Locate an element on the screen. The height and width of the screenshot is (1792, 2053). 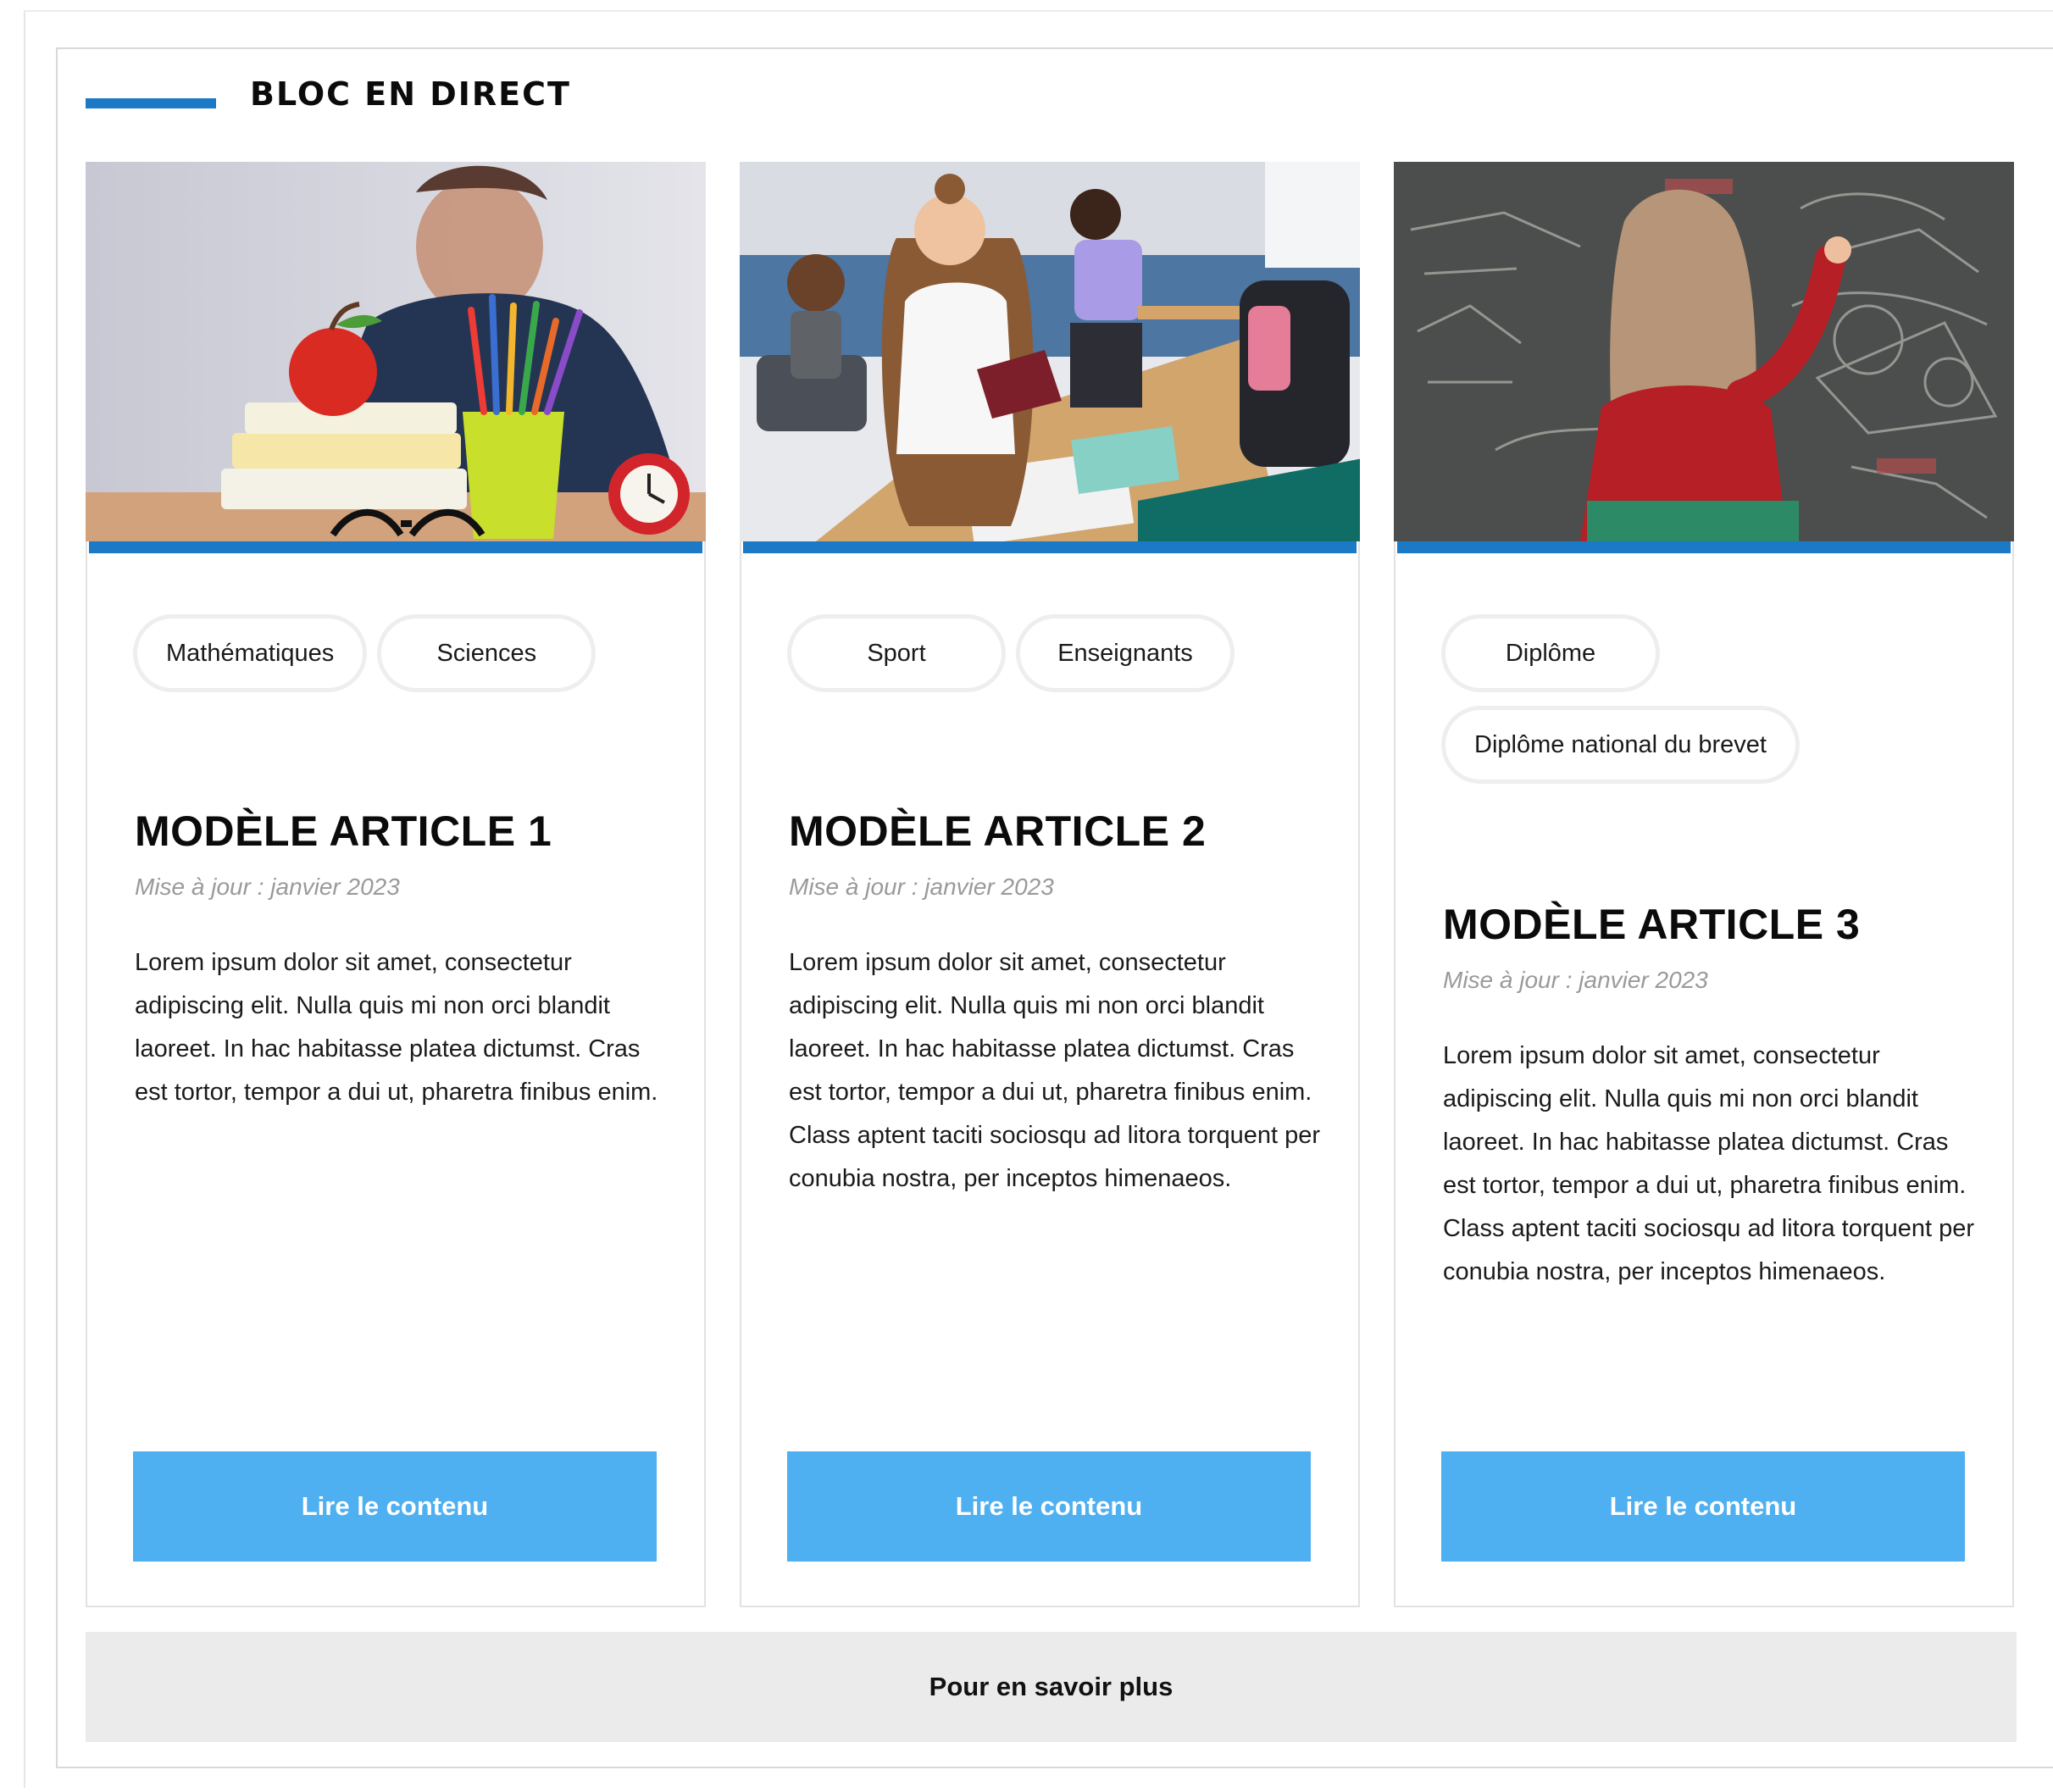
learn-more-button: Pour en savoir plus is located at coordinates (1052, 1687).